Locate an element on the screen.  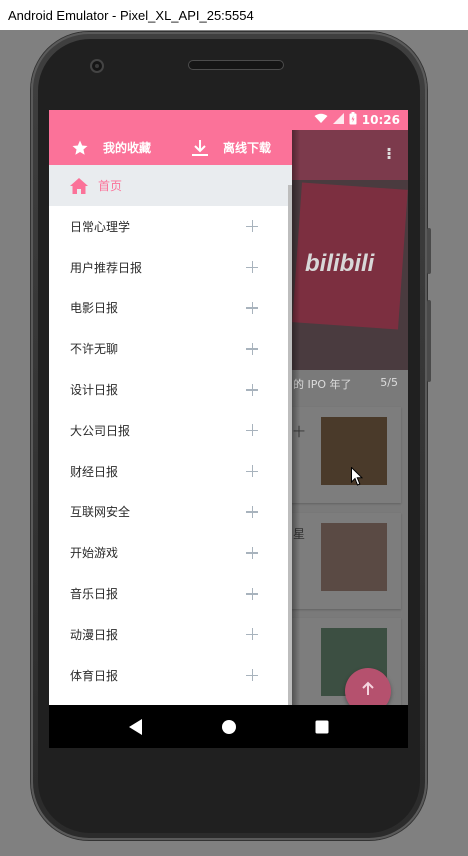
drawer-item-label: 体育日报 is located at coordinates (94, 675).